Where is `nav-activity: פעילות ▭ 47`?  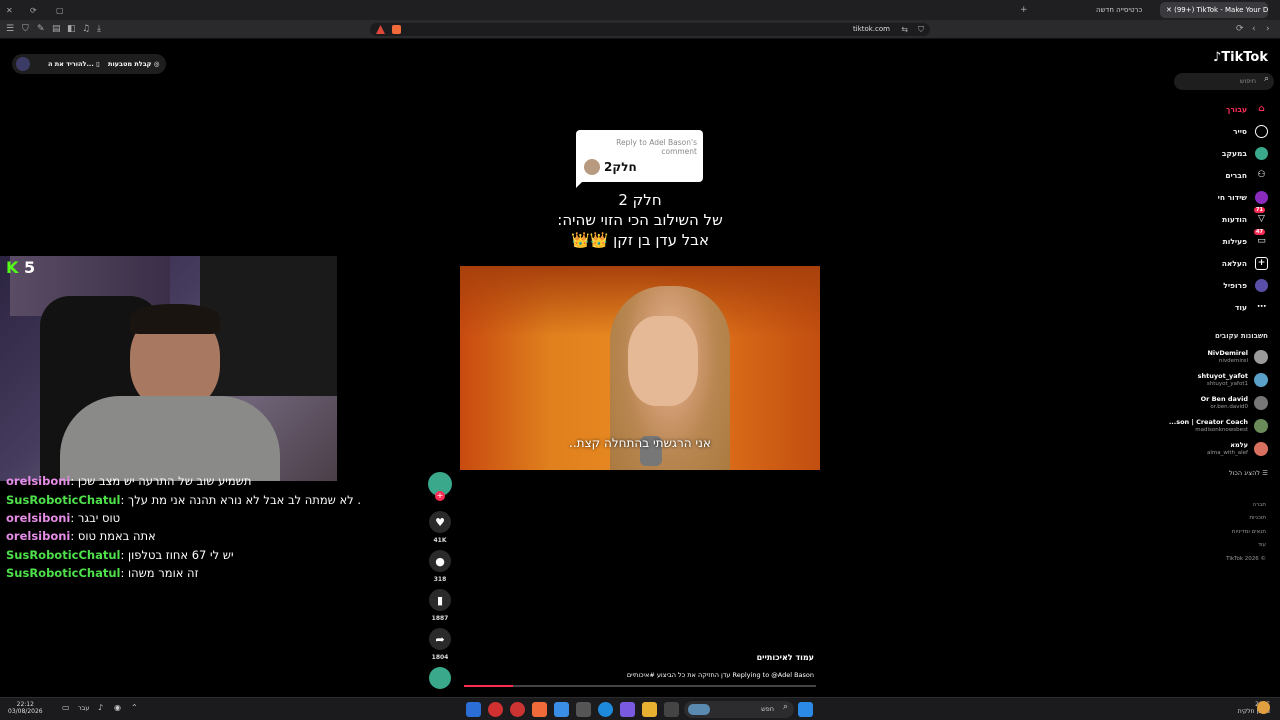 nav-activity: פעילות ▭ 47 is located at coordinates (1245, 238).